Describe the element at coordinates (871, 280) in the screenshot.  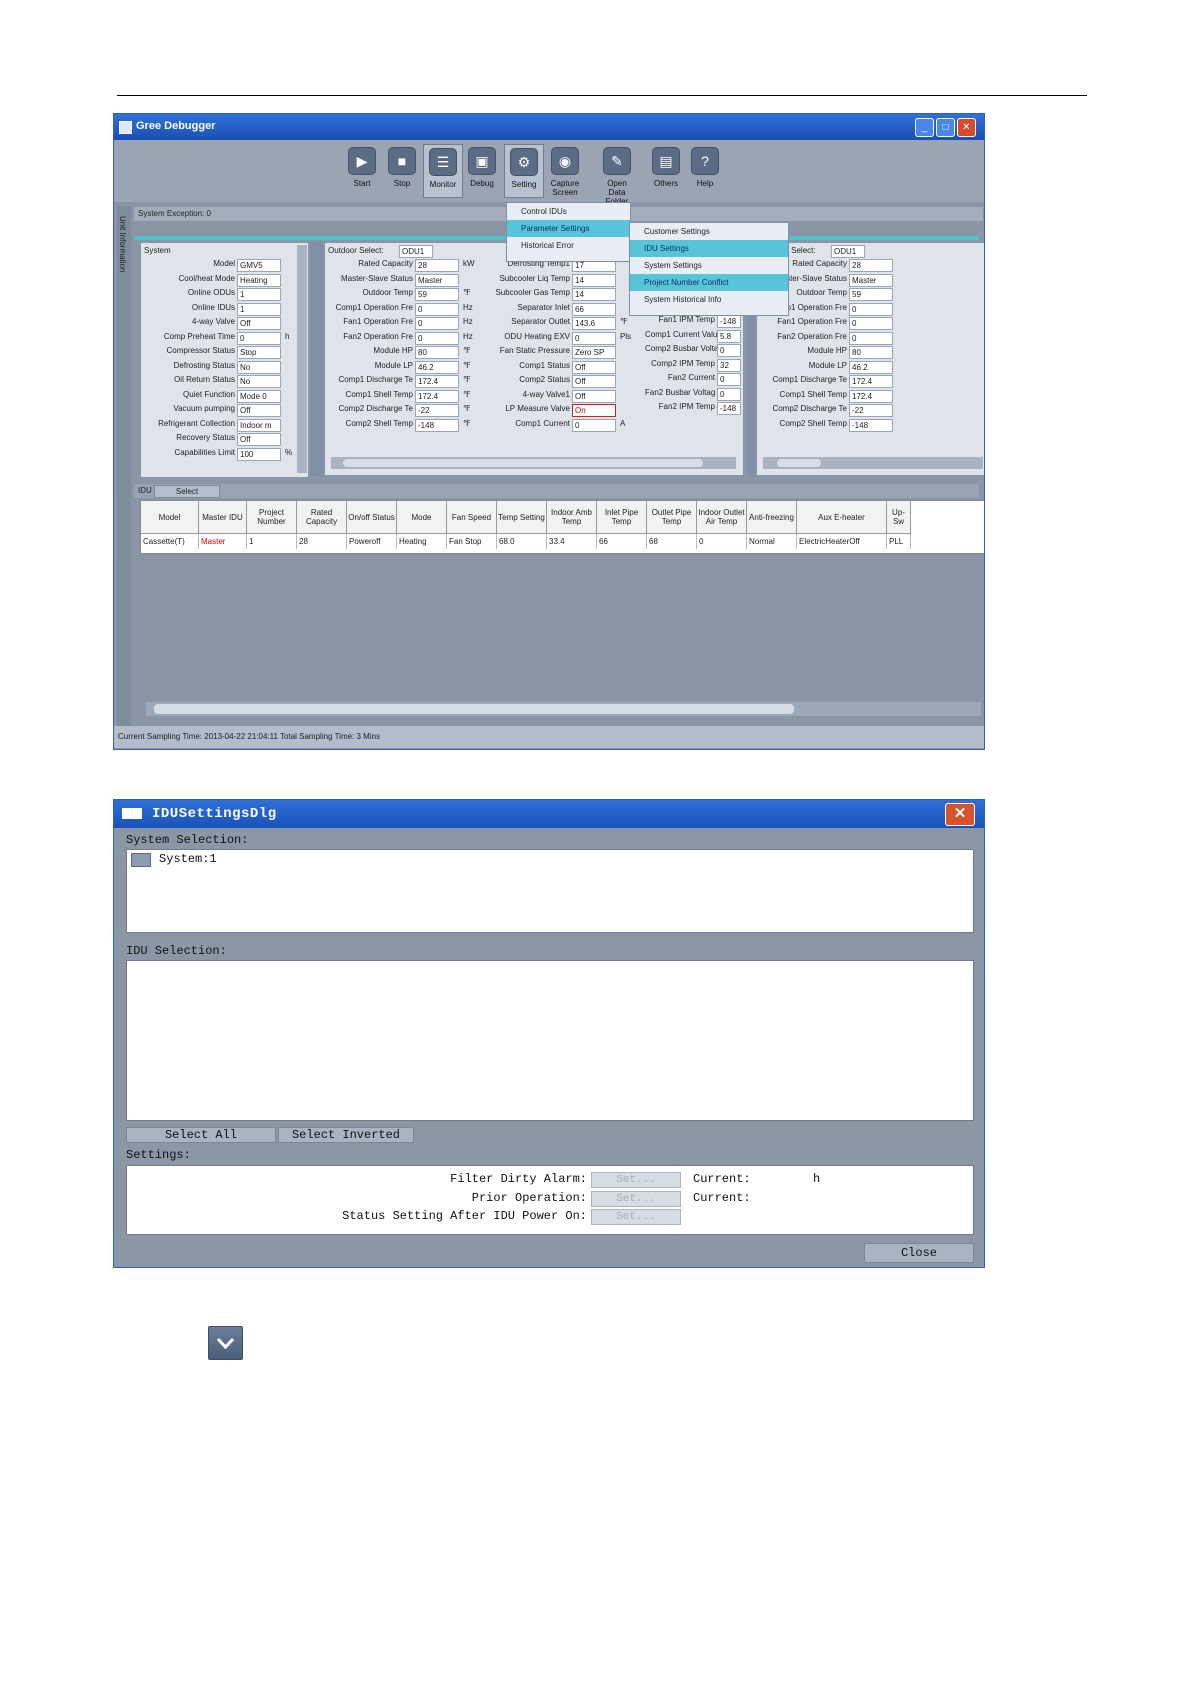
I see `param-value: Master` at that location.